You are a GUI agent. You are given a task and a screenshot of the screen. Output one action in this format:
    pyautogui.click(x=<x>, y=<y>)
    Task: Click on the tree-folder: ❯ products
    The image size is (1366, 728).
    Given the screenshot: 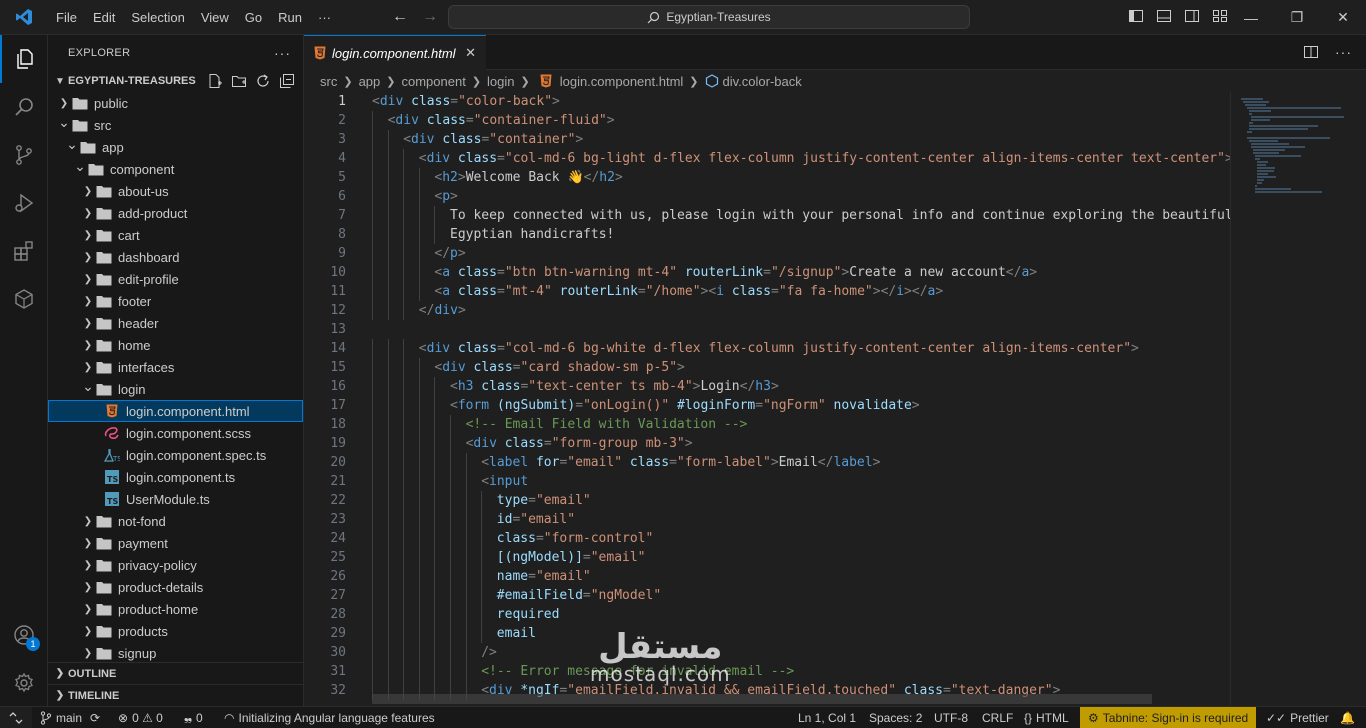 What is the action you would take?
    pyautogui.click(x=175, y=631)
    